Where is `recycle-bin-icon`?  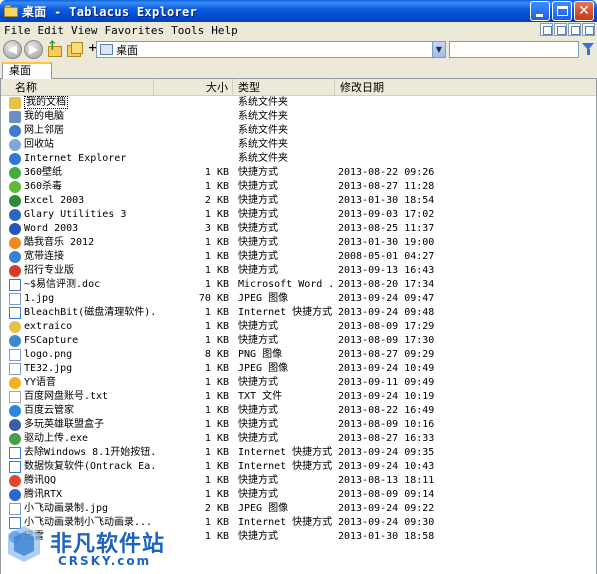 recycle-bin-icon is located at coordinates (15, 144).